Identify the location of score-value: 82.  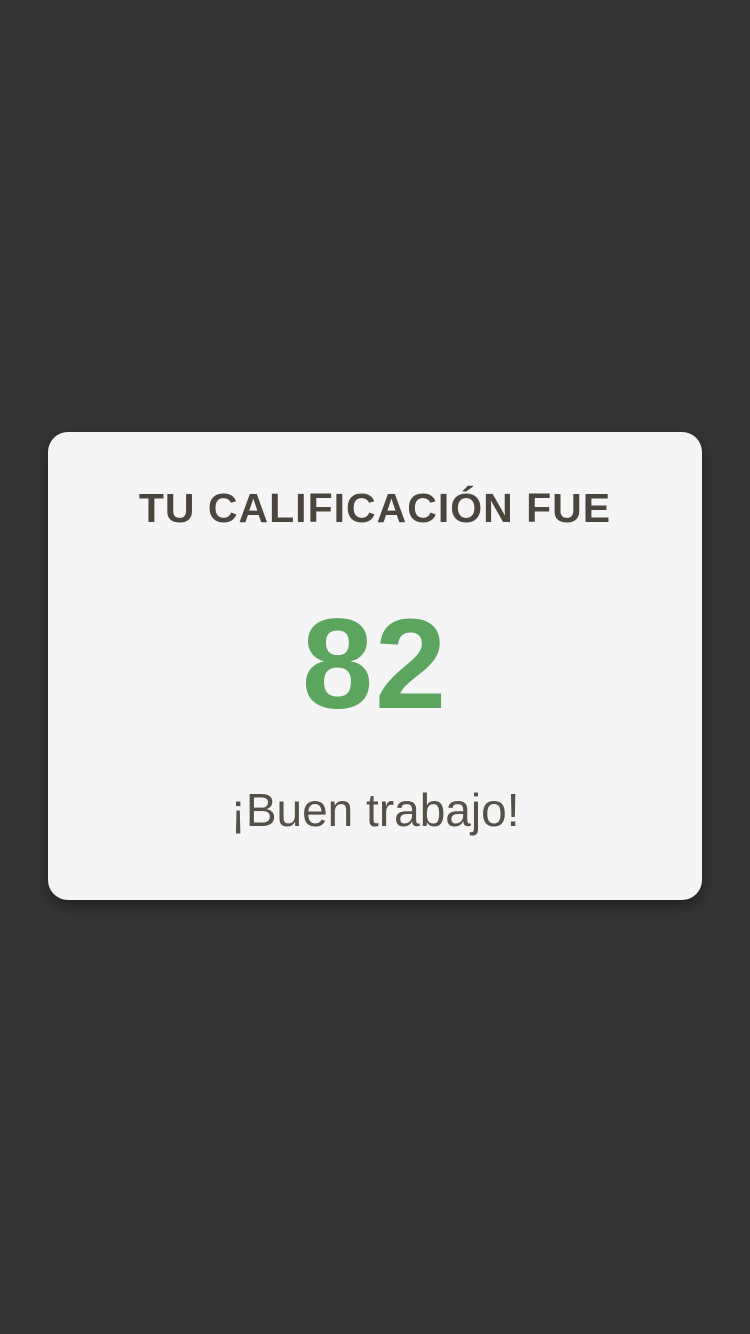
(375, 664).